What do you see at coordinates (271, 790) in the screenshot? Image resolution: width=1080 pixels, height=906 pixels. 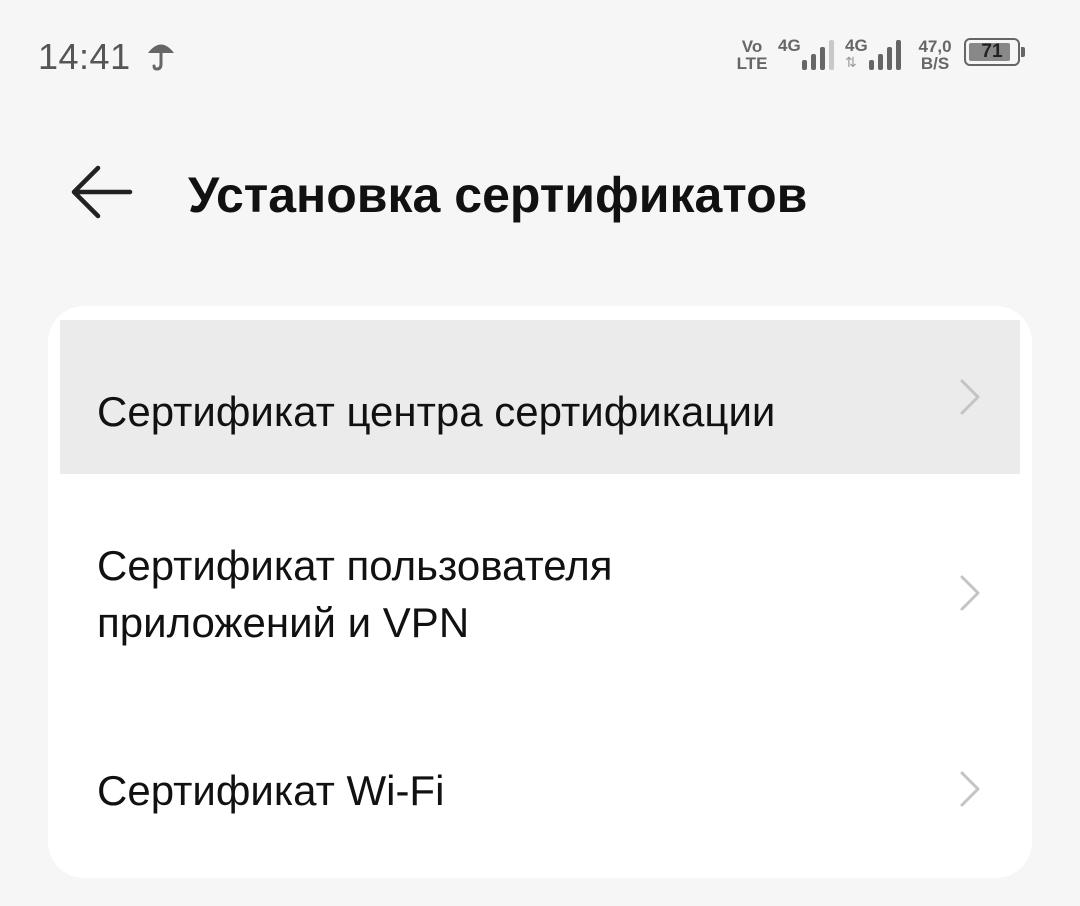 I see `list-item-label: Сертификат Wi-Fi` at bounding box center [271, 790].